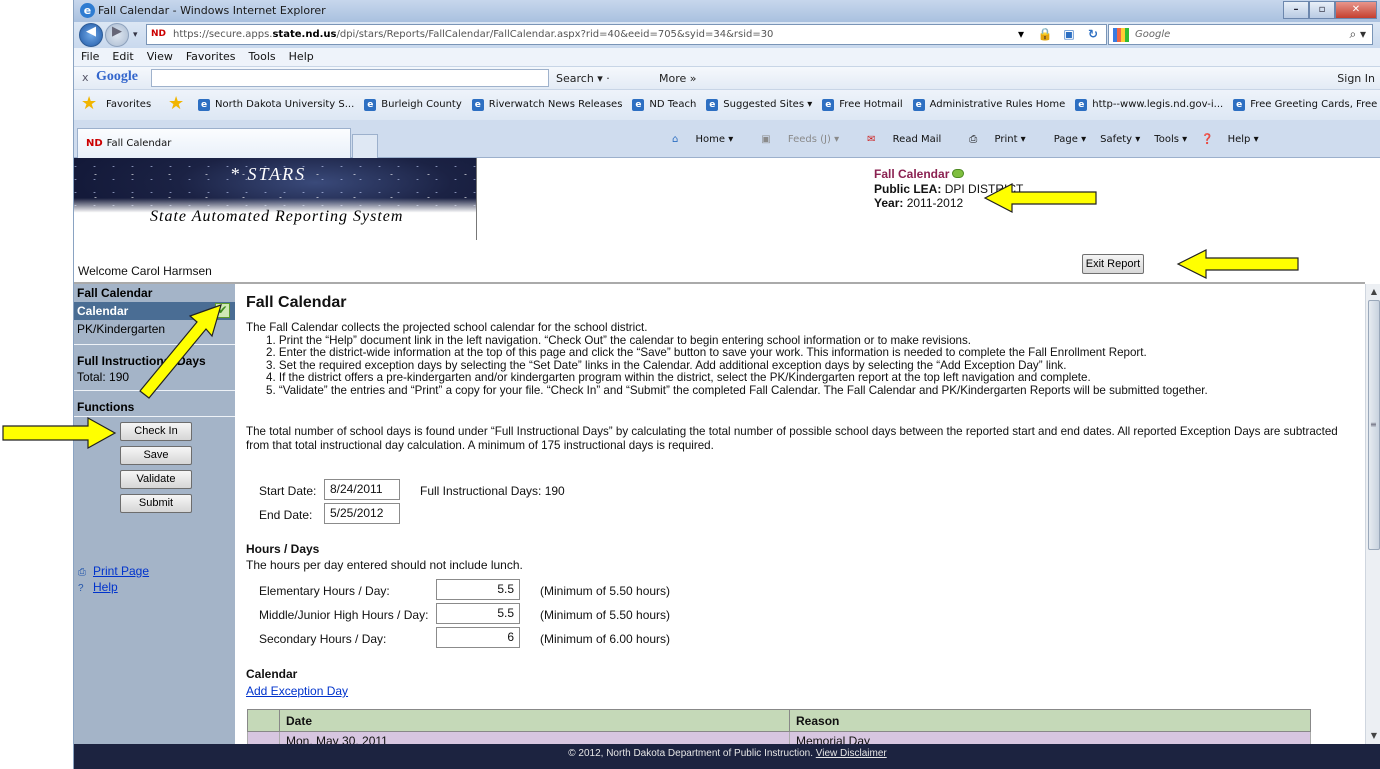 The width and height of the screenshot is (1380, 769). I want to click on read-mail-button: ✉ Read Mail, so click(911, 139).